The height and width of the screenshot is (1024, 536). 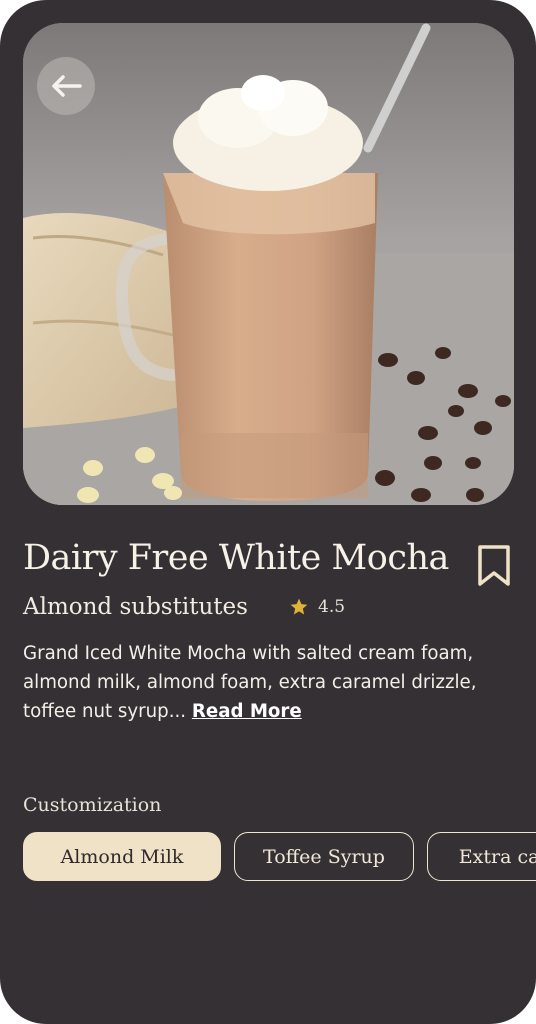 I want to click on option-chip-extra-caramel: Extra caramel, so click(x=481, y=856).